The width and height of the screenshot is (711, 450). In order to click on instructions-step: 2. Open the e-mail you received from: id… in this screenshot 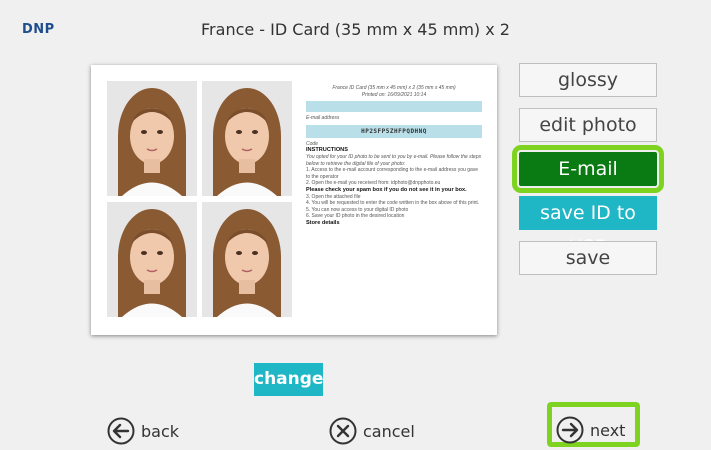, I will do `click(373, 183)`.